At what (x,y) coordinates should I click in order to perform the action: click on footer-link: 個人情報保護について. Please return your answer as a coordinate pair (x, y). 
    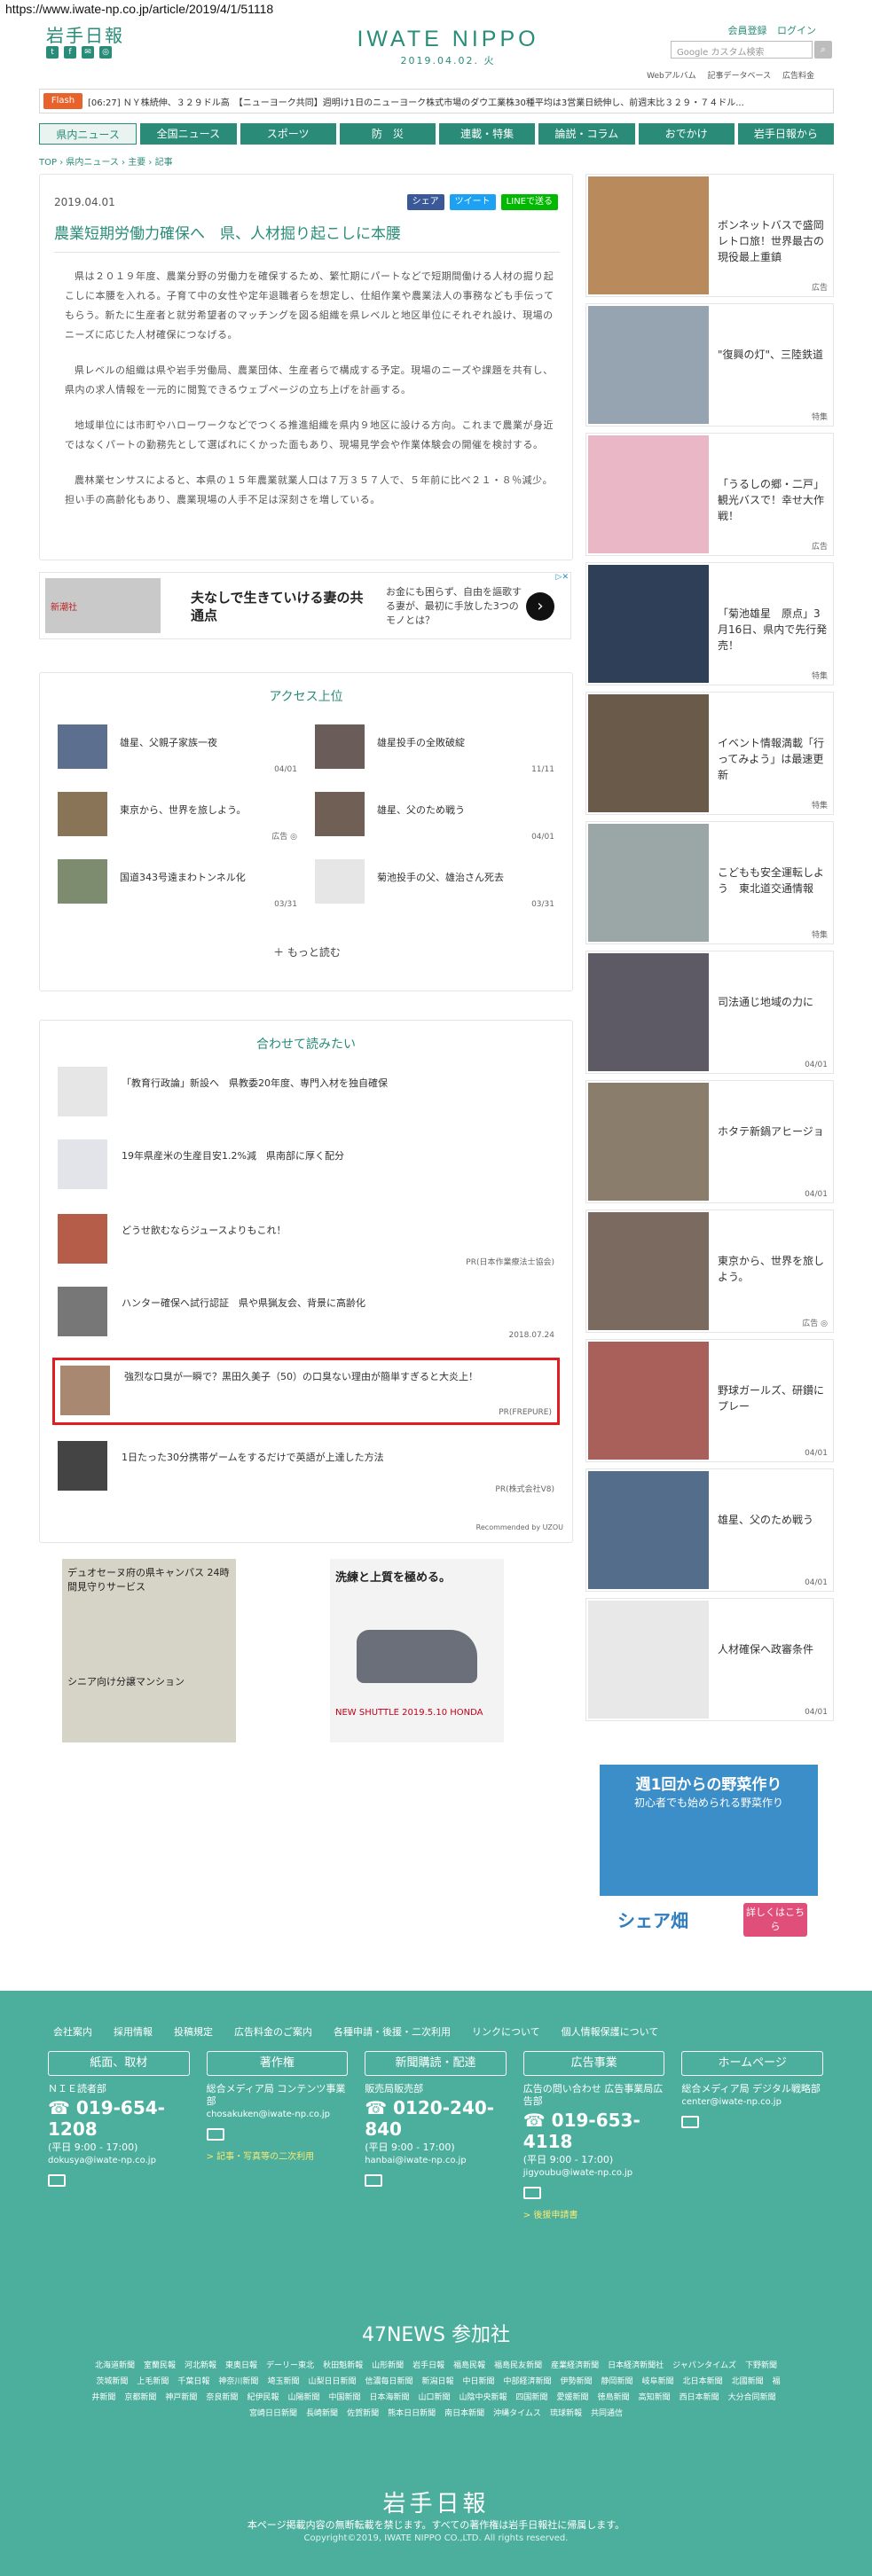
    Looking at the image, I should click on (610, 2032).